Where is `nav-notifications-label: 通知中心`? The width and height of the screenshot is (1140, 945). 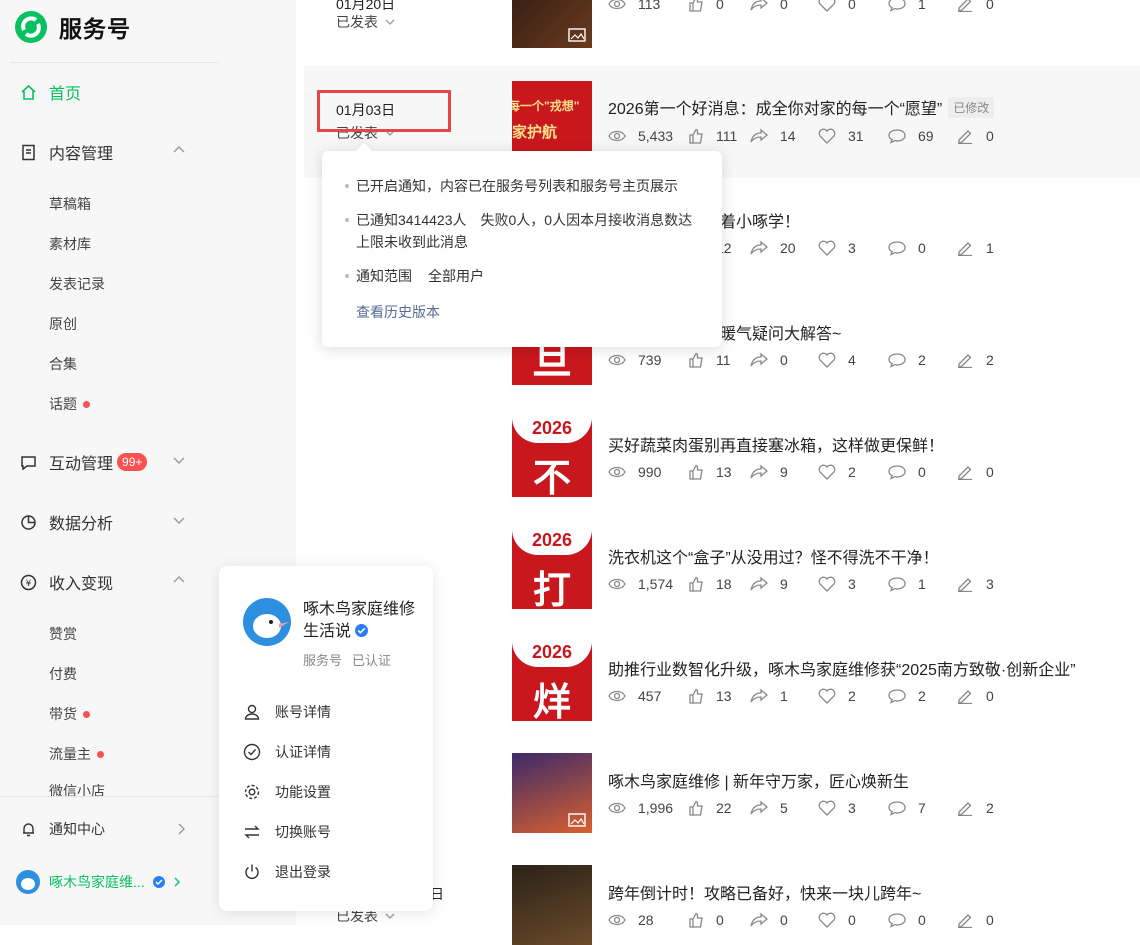
nav-notifications-label: 通知中心 is located at coordinates (77, 829).